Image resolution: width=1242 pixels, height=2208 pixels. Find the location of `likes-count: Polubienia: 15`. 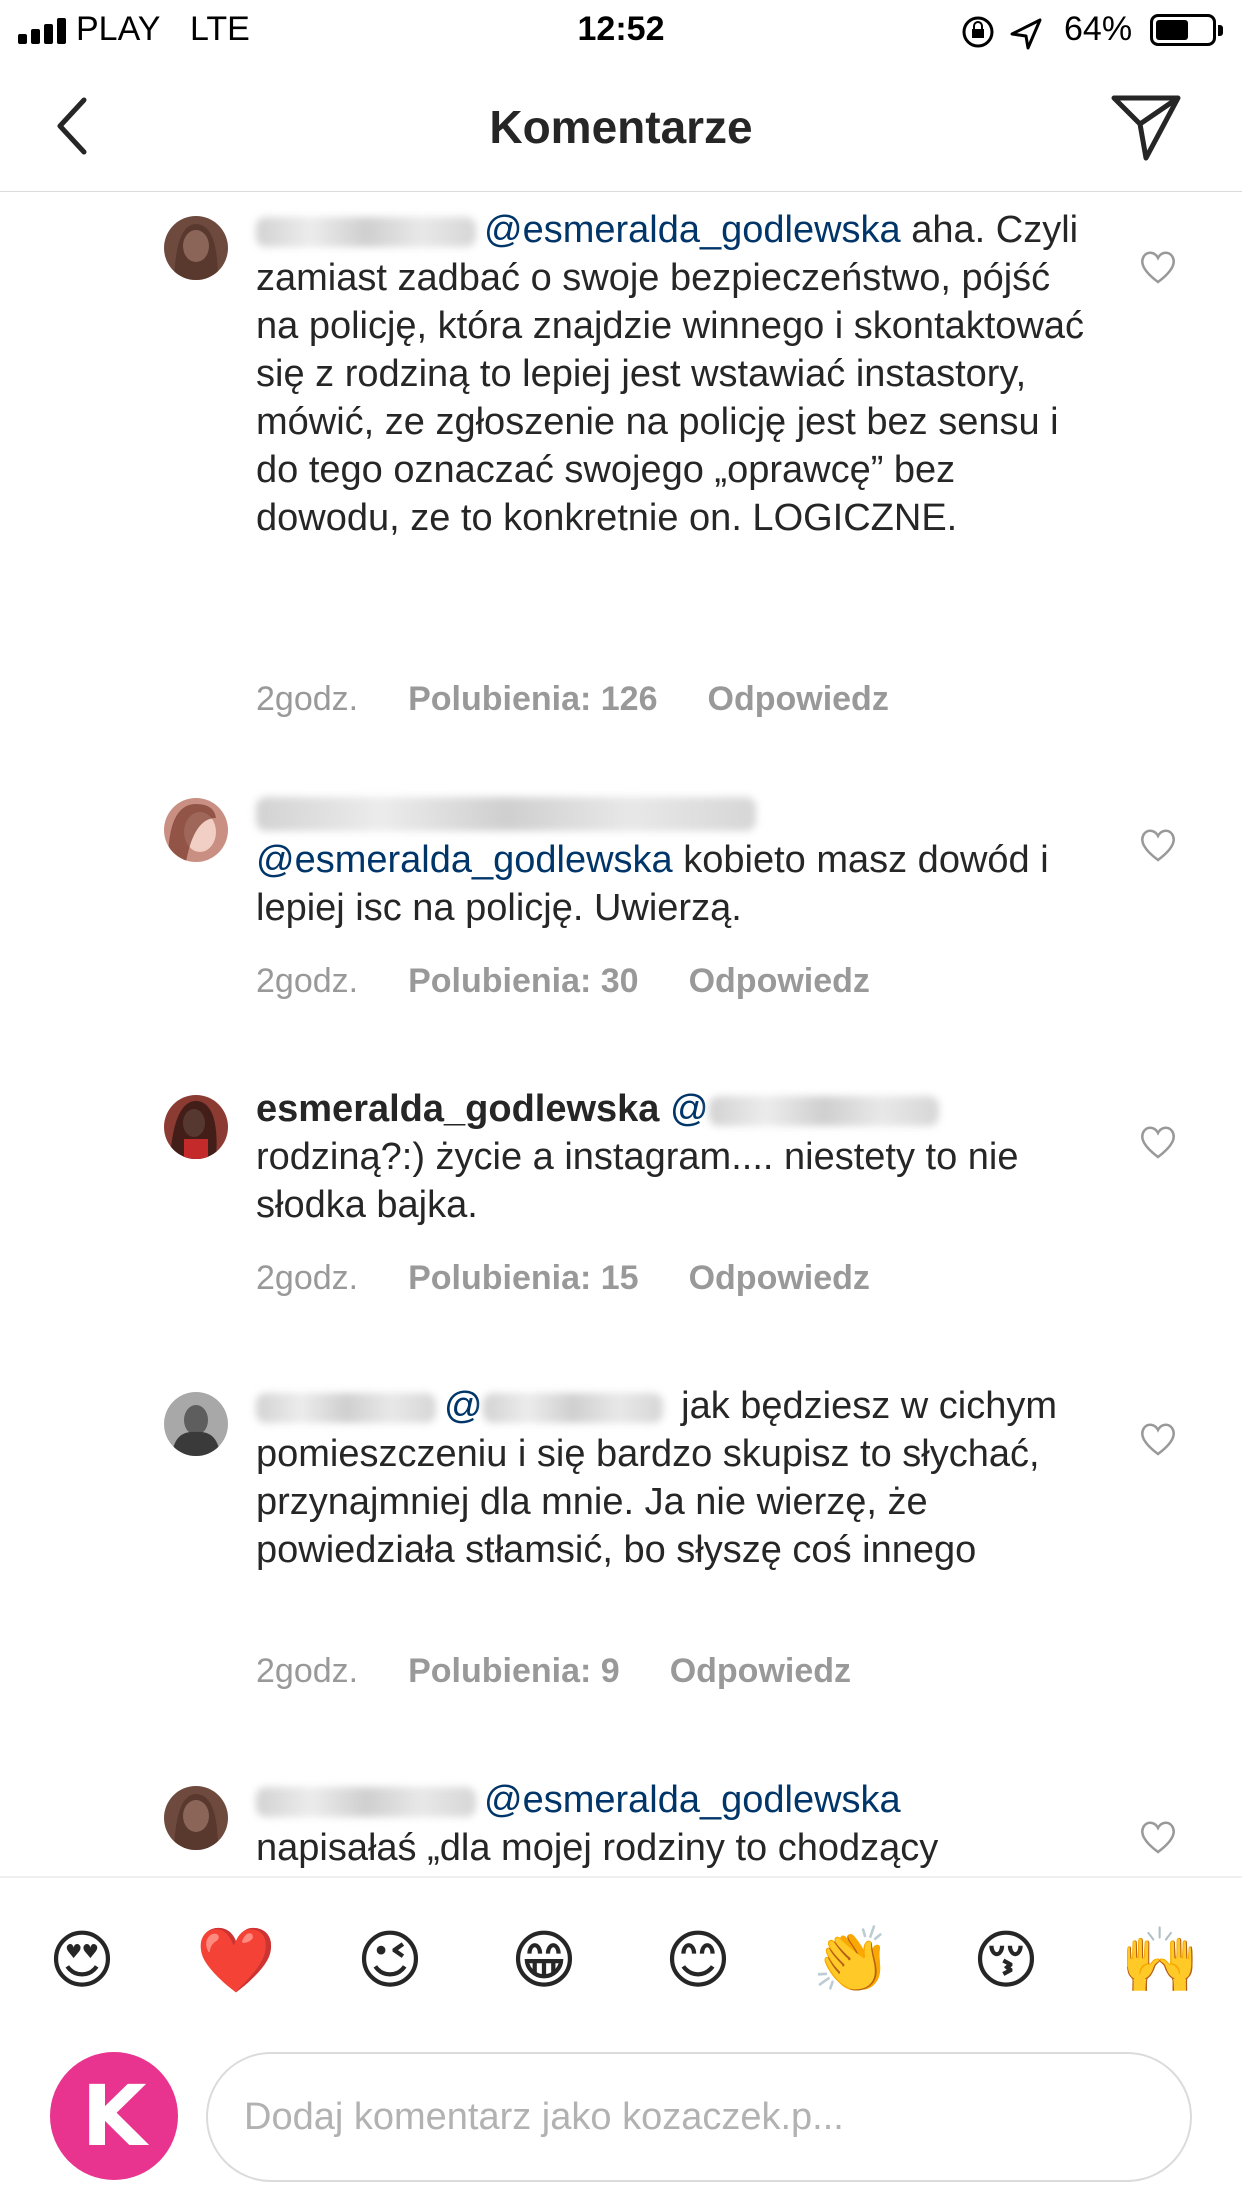

likes-count: Polubienia: 15 is located at coordinates (523, 1278).